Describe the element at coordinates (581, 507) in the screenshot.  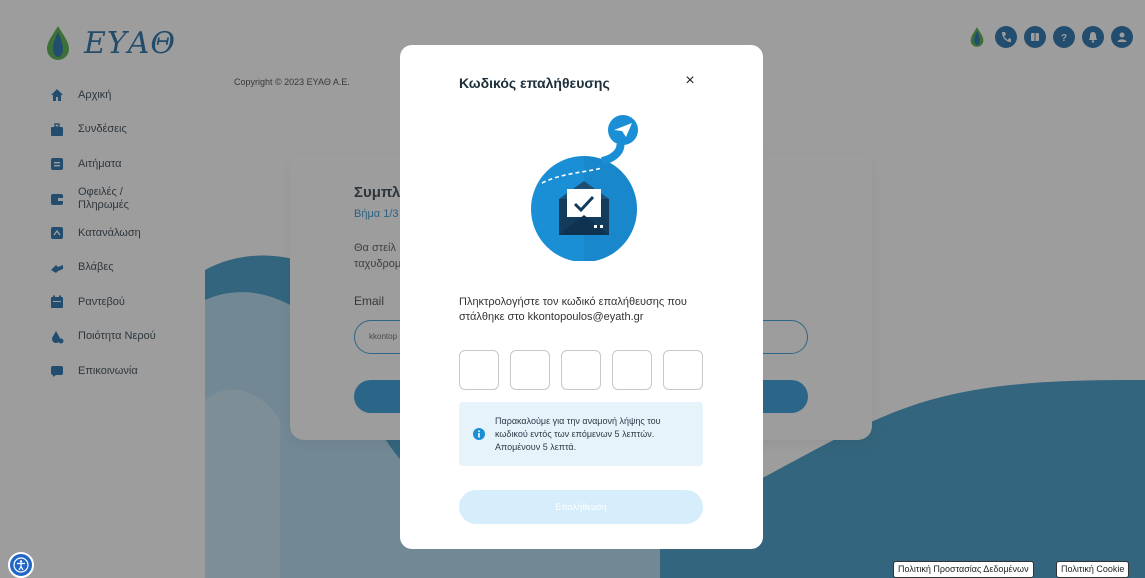
I see `verify-button: Επαλήθευση` at that location.